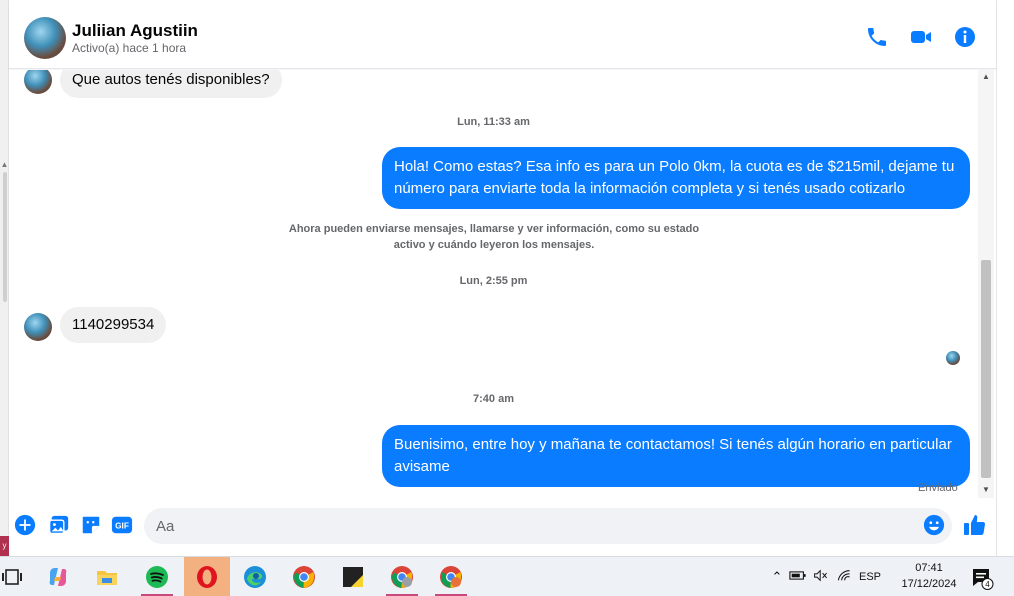 The width and height of the screenshot is (1014, 596). I want to click on taskbar-spotify, so click(157, 576).